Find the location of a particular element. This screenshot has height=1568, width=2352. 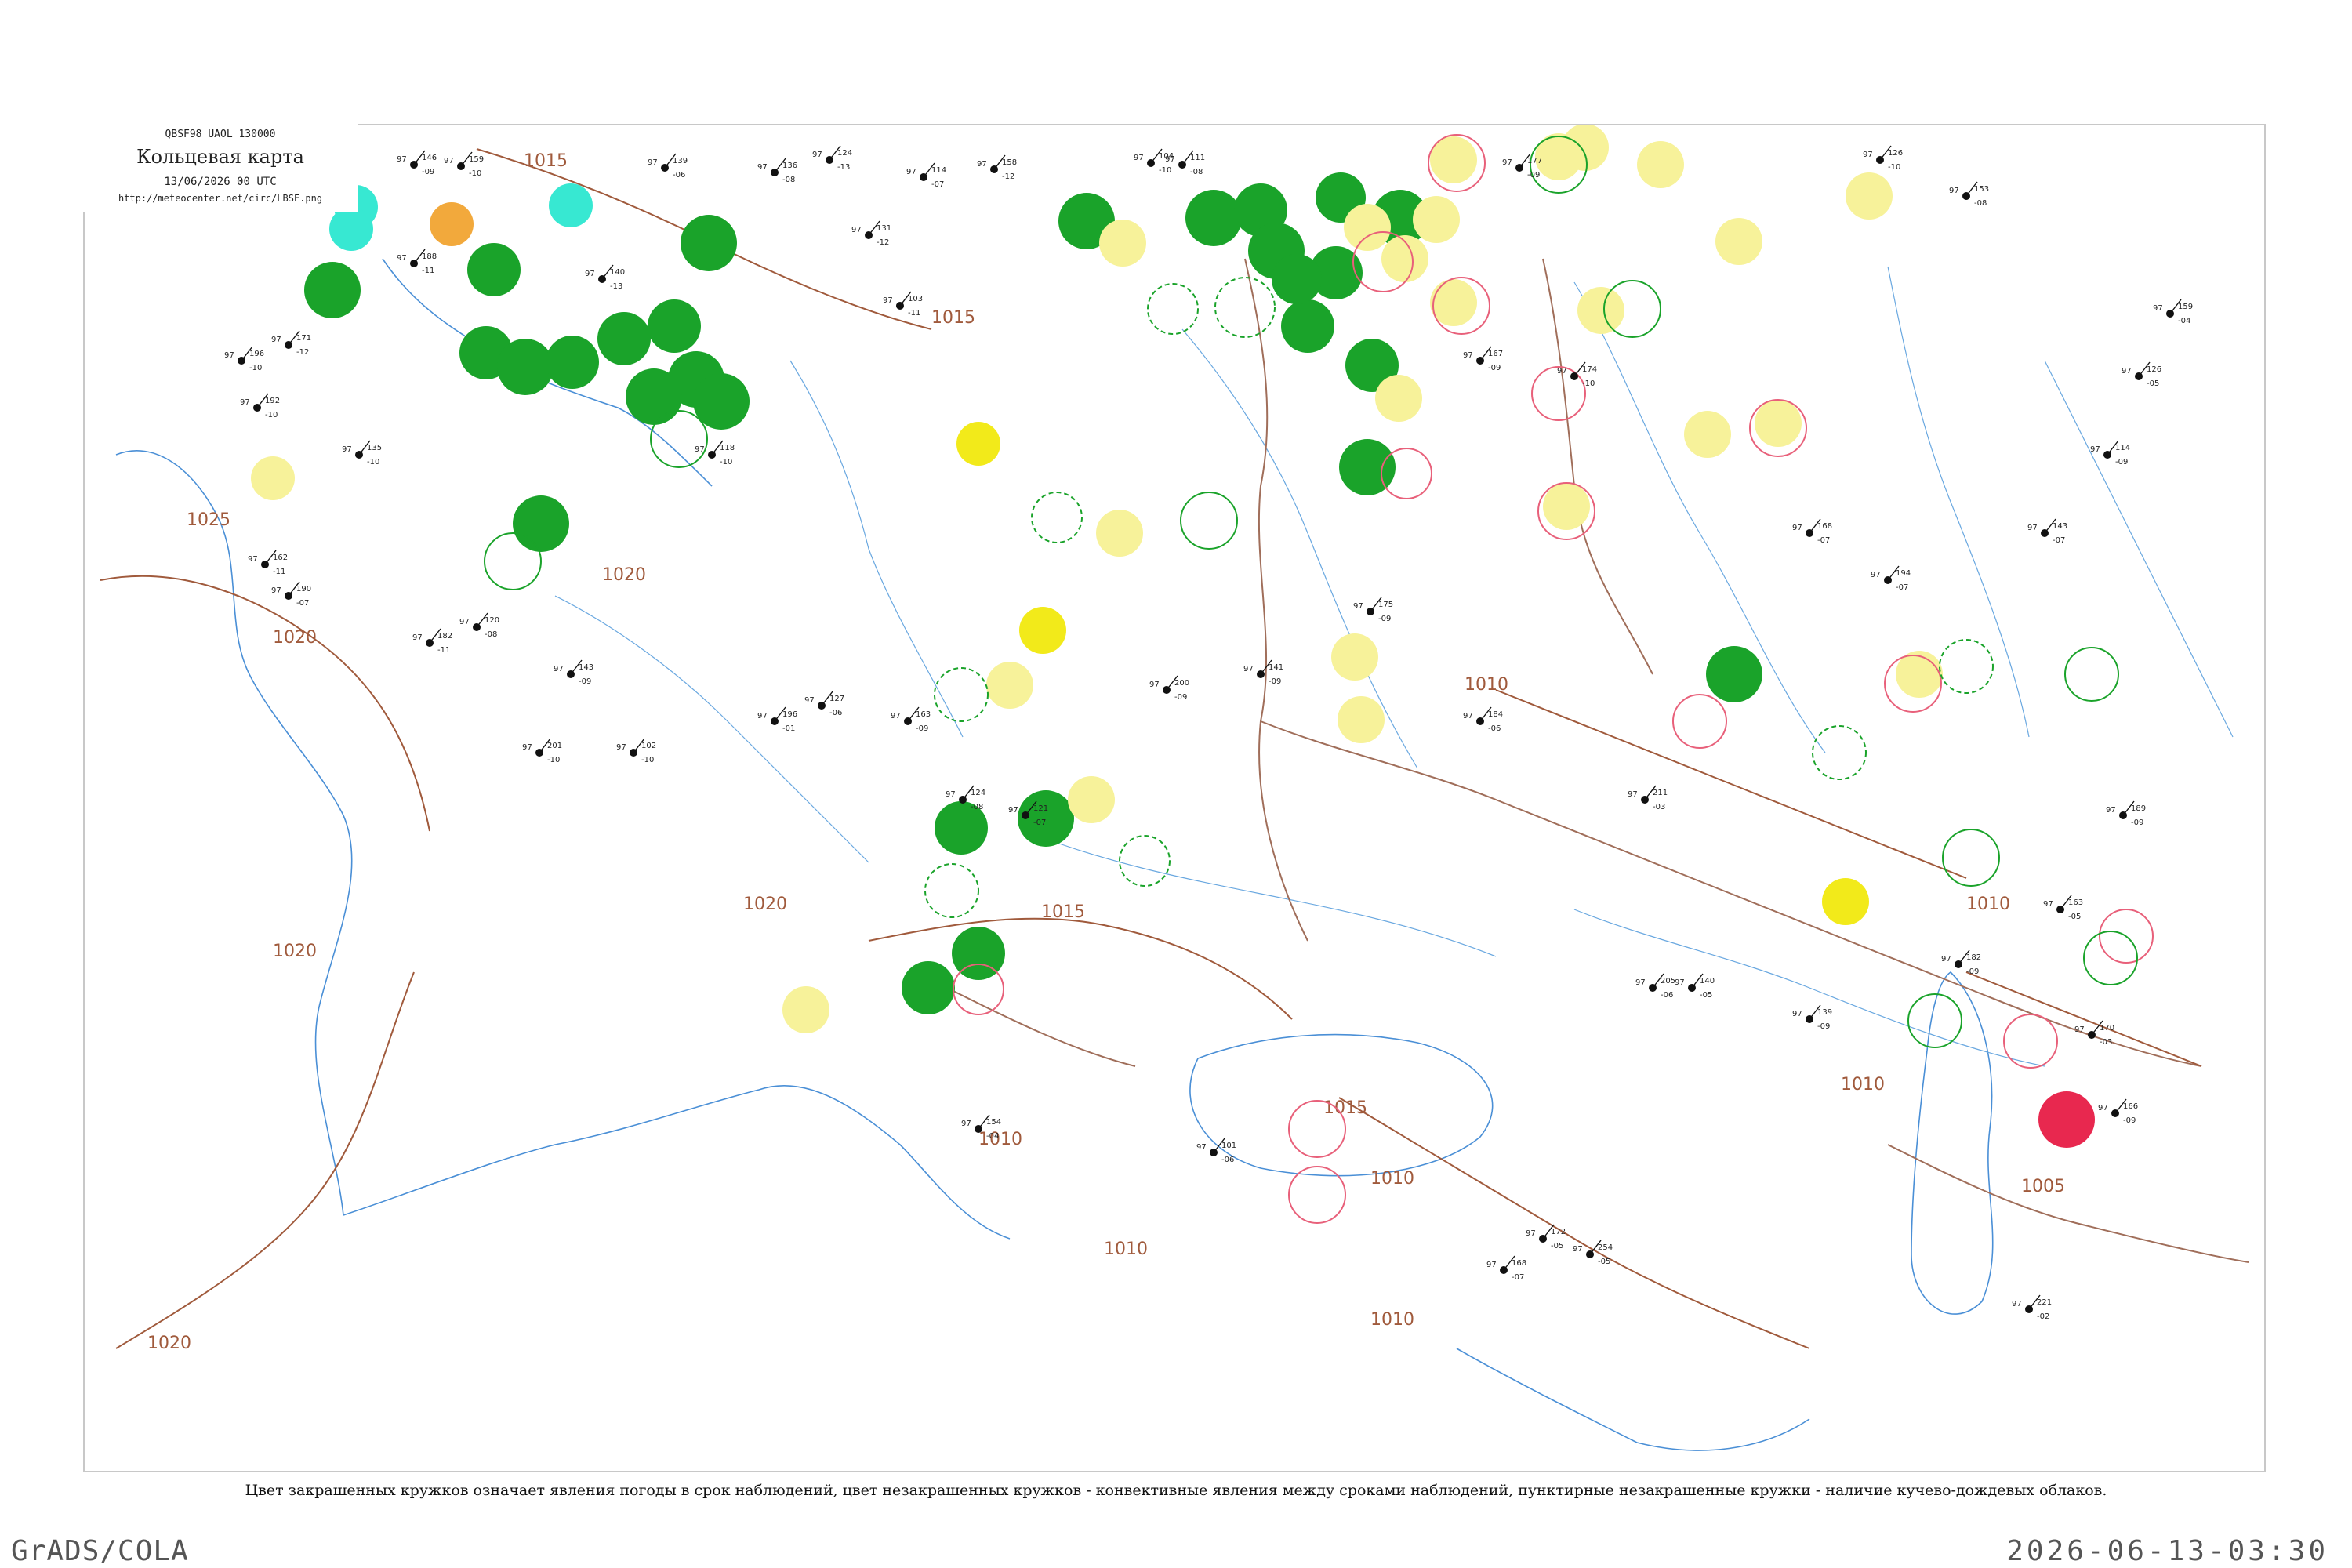

station-plot: 97 127 -06 is located at coordinates (824, 704).